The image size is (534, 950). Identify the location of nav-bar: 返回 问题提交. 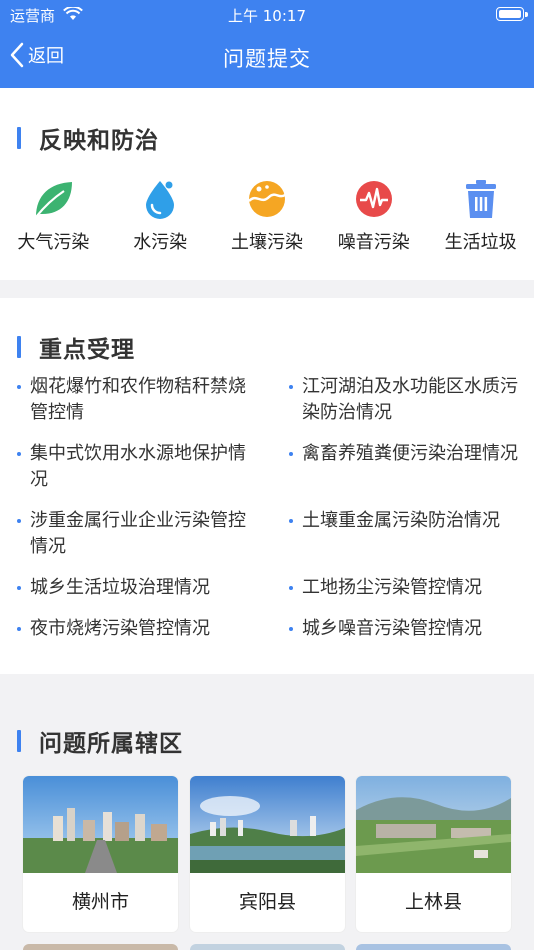
(267, 58).